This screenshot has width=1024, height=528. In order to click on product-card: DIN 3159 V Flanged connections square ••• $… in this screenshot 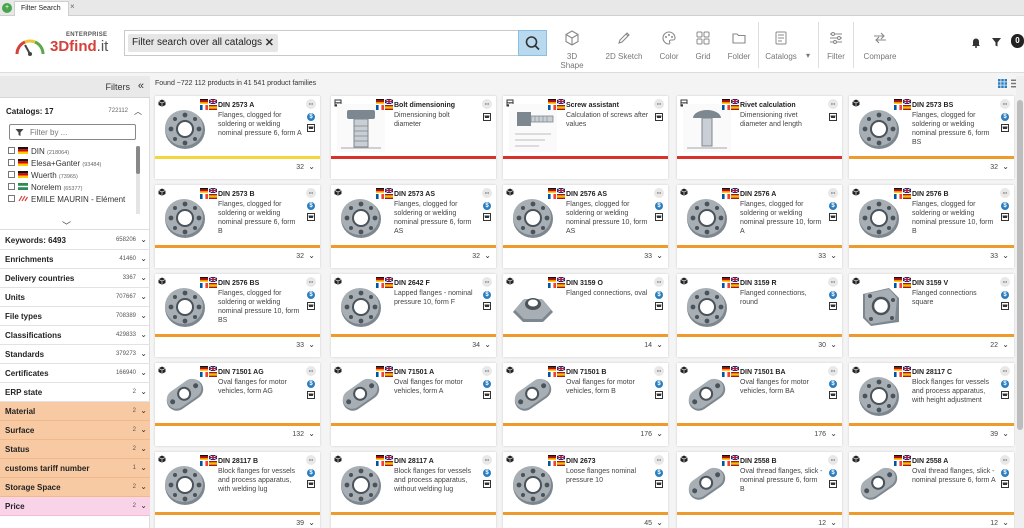, I will do `click(931, 315)`.